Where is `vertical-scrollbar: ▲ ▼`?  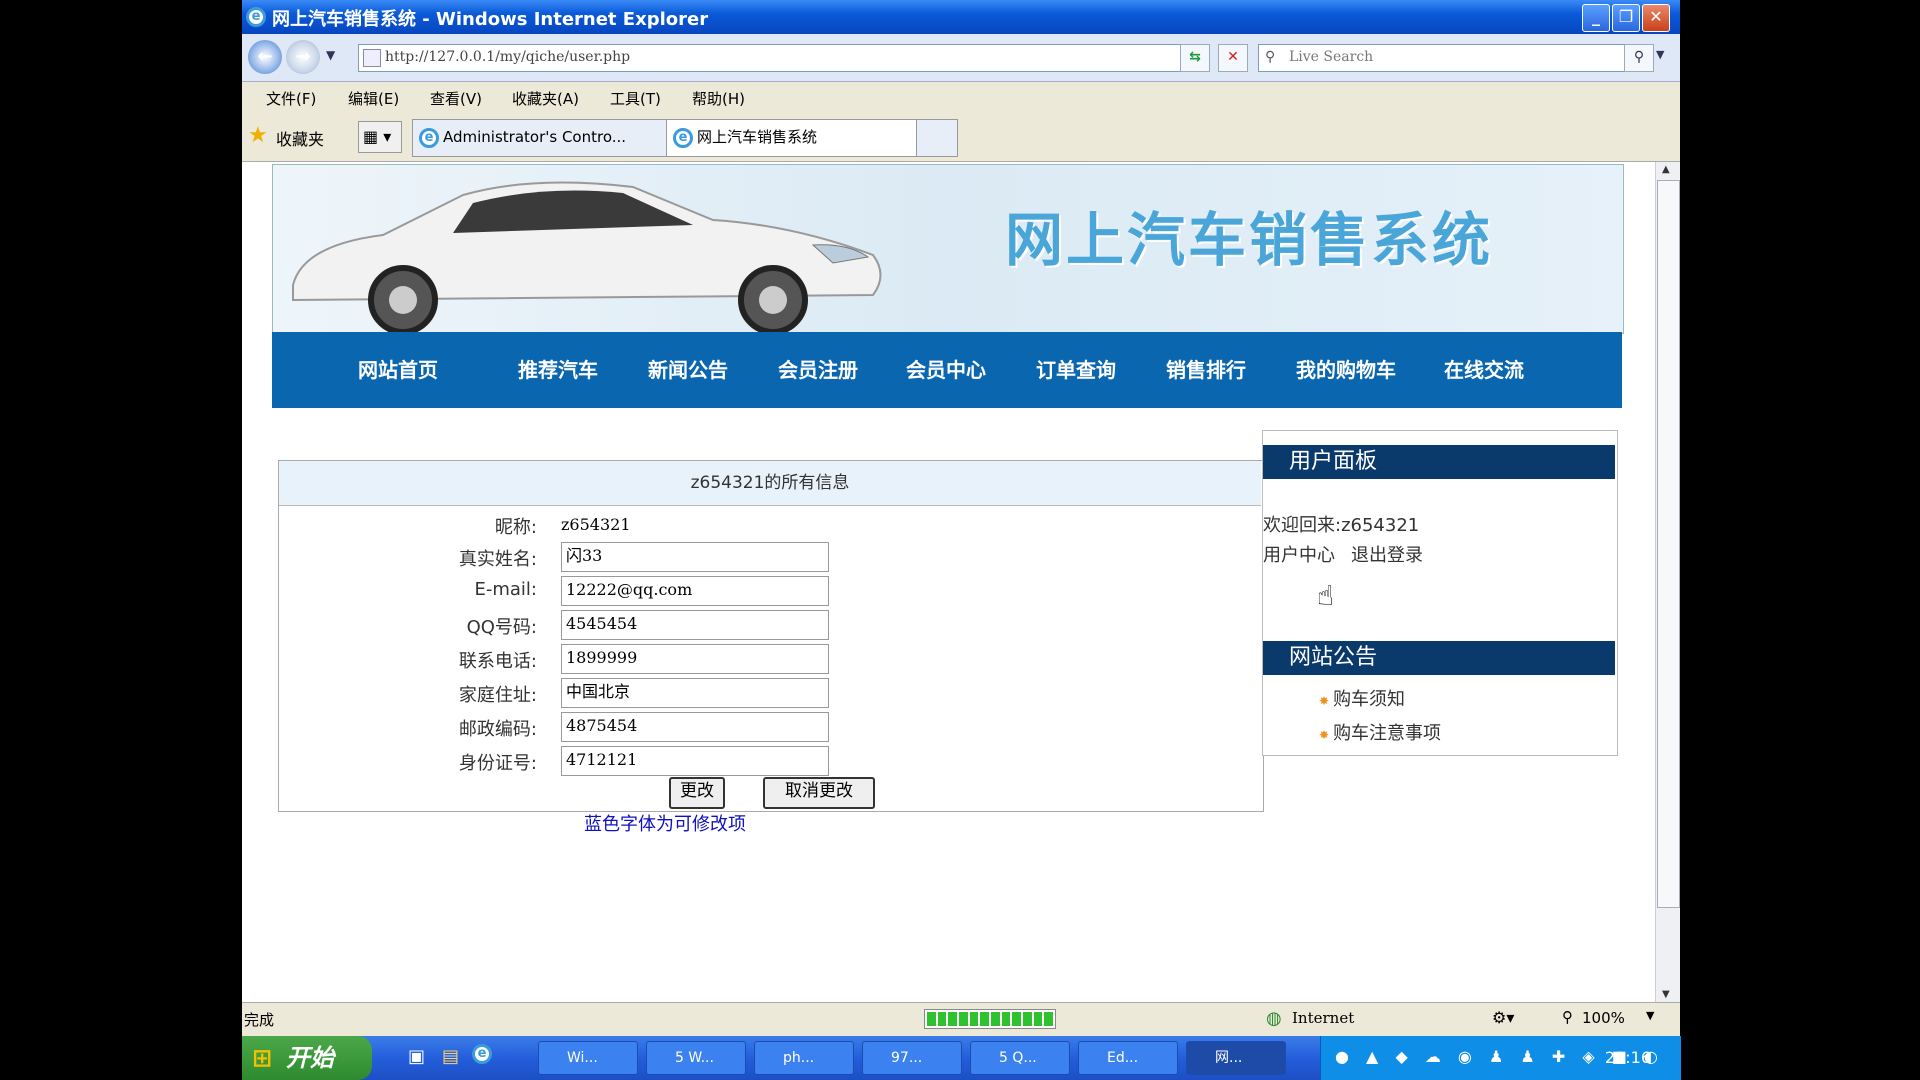
vertical-scrollbar: ▲ ▼ is located at coordinates (1667, 582).